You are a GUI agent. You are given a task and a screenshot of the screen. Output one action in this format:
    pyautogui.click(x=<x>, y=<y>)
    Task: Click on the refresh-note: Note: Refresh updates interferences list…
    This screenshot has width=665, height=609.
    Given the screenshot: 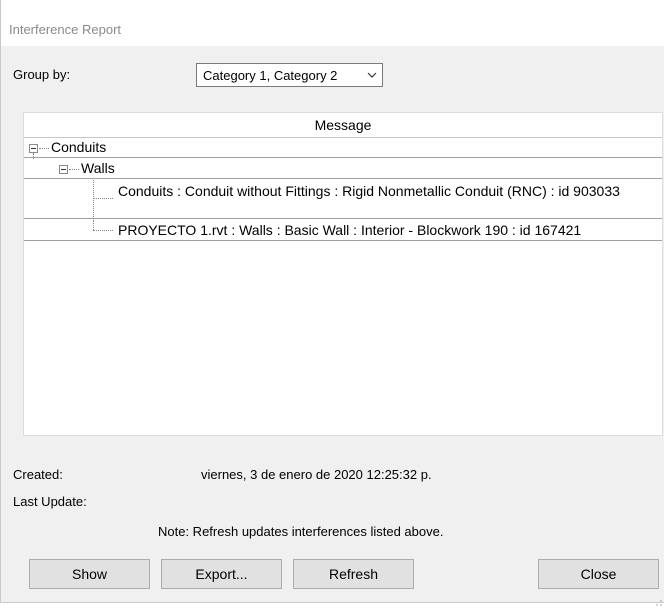 What is the action you would take?
    pyautogui.click(x=301, y=531)
    